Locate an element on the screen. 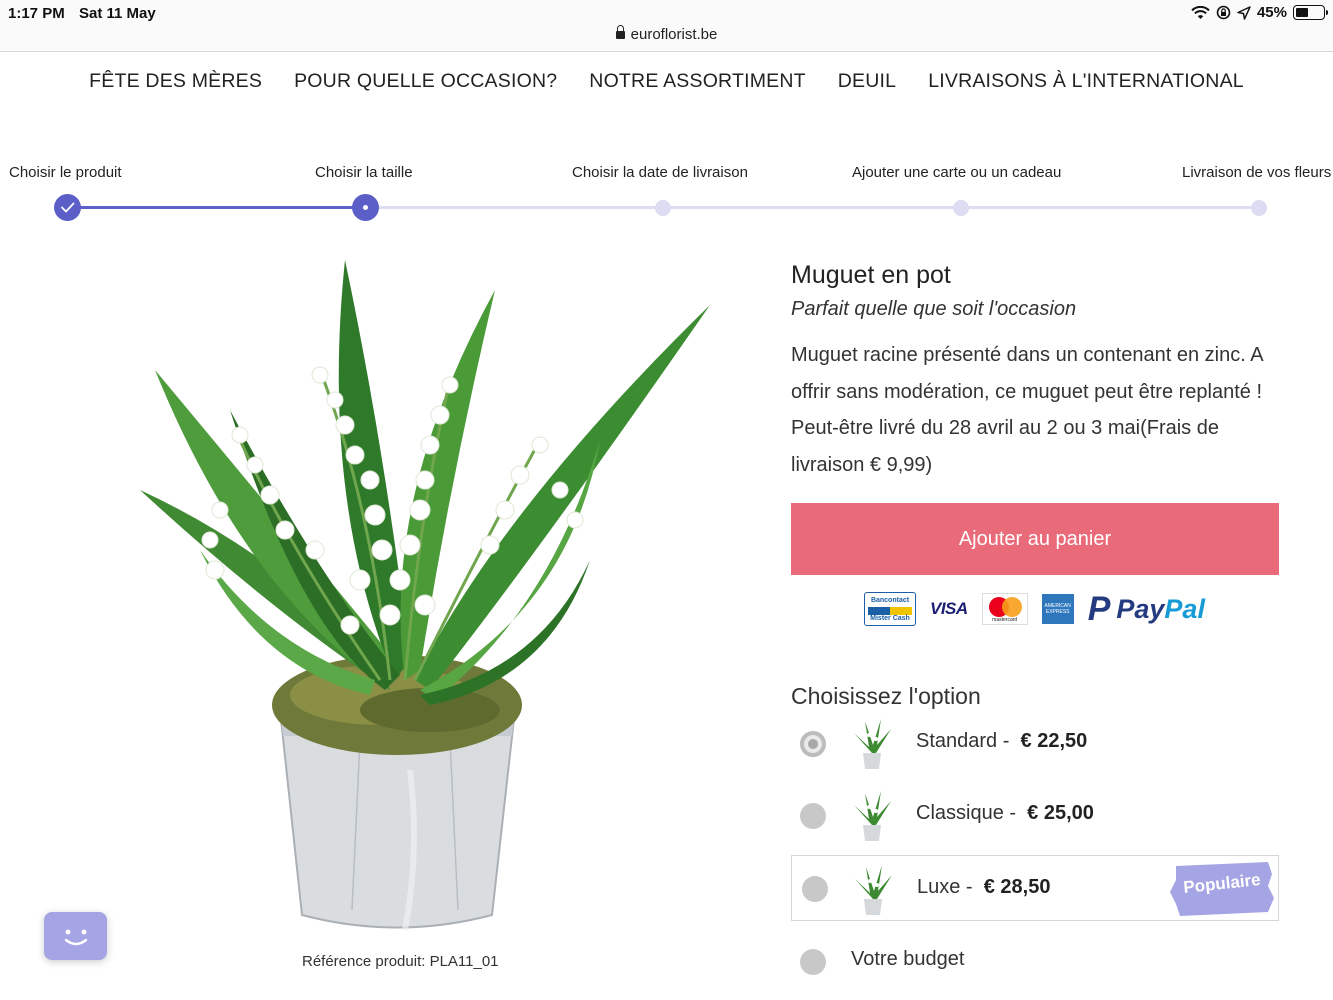 This screenshot has width=1333, height=1000. option-label: Votre budget is located at coordinates (907, 959).